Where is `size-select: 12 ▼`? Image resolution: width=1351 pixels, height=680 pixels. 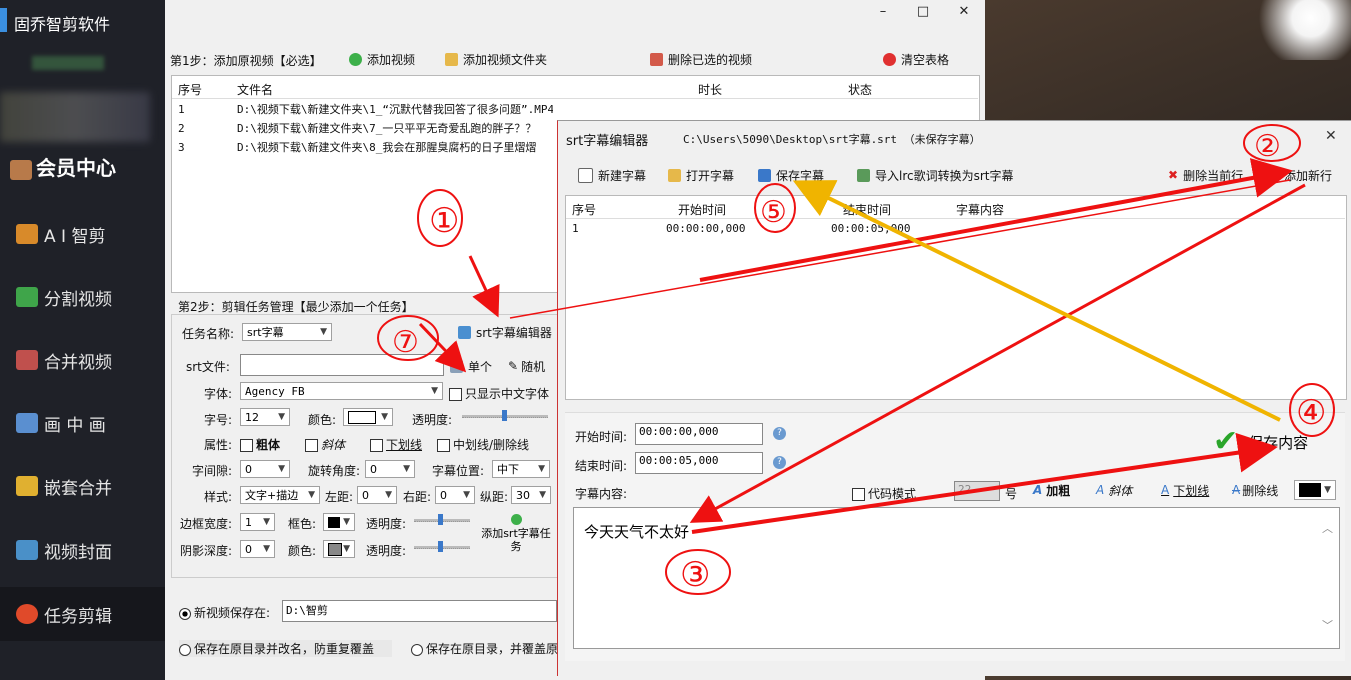
size-select: 12 ▼ is located at coordinates (265, 417).